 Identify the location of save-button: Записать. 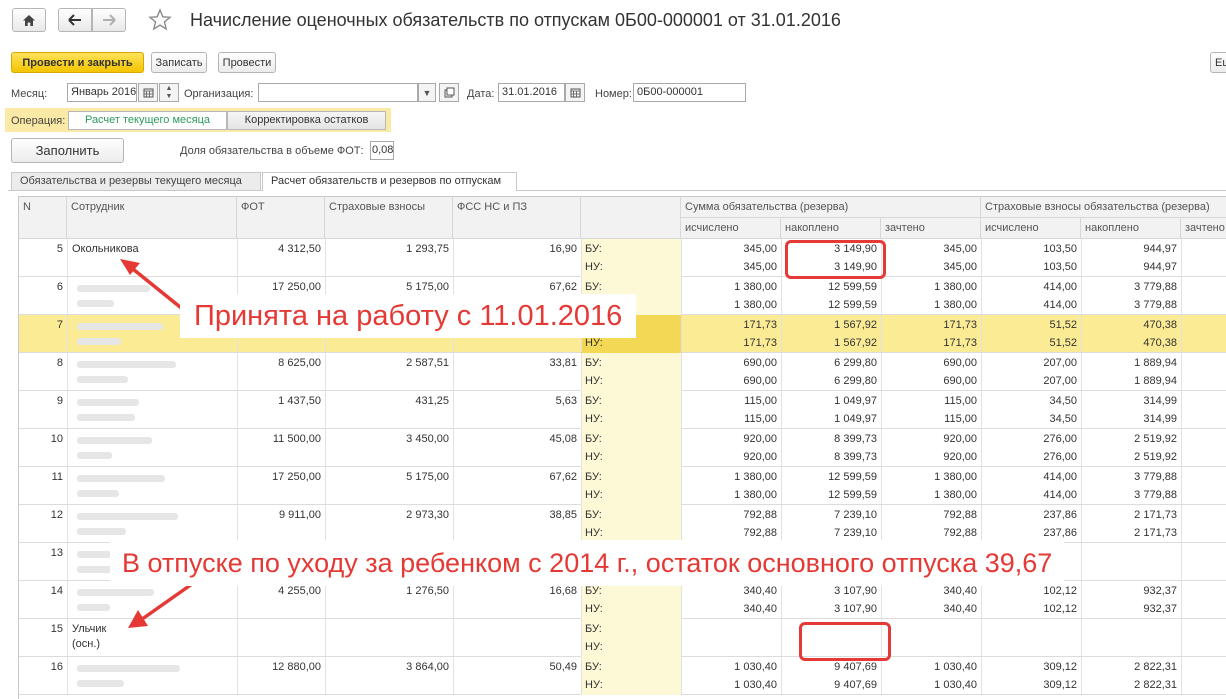
(179, 62).